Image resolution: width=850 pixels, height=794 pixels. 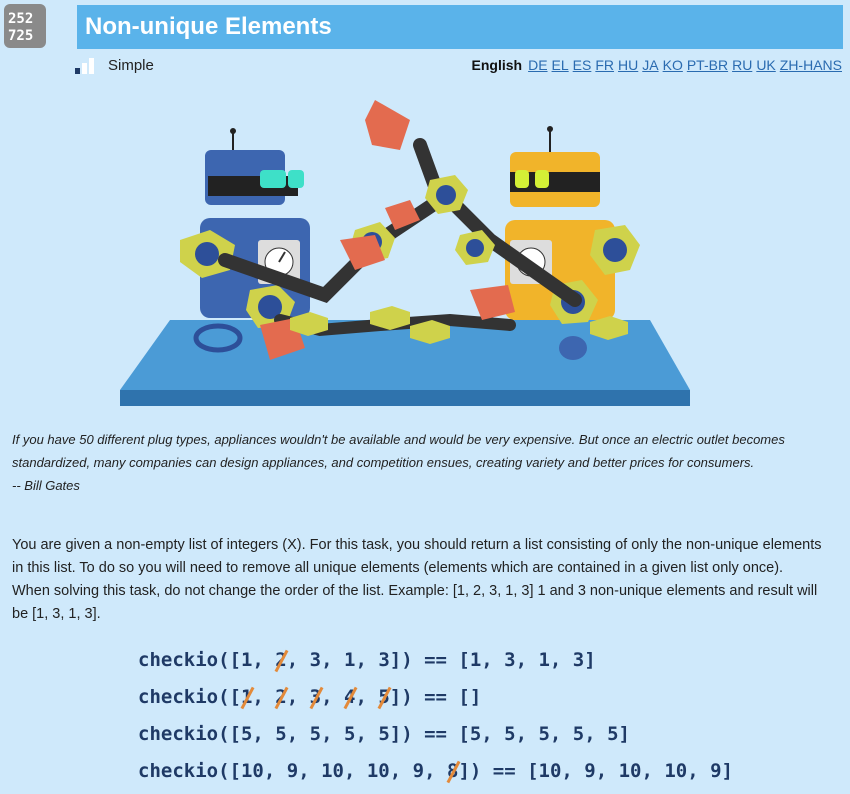 What do you see at coordinates (765, 65) in the screenshot?
I see `lang-link-uk: UK` at bounding box center [765, 65].